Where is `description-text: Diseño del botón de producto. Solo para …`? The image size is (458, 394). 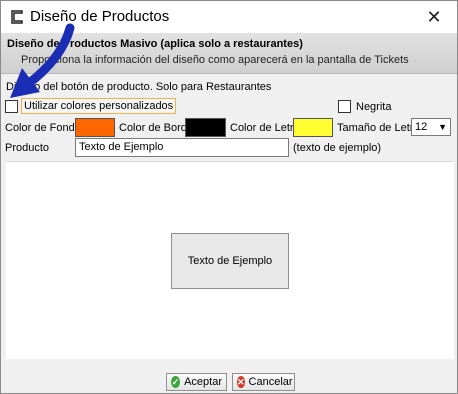
description-text: Diseño del botón de producto. Solo para … is located at coordinates (139, 87).